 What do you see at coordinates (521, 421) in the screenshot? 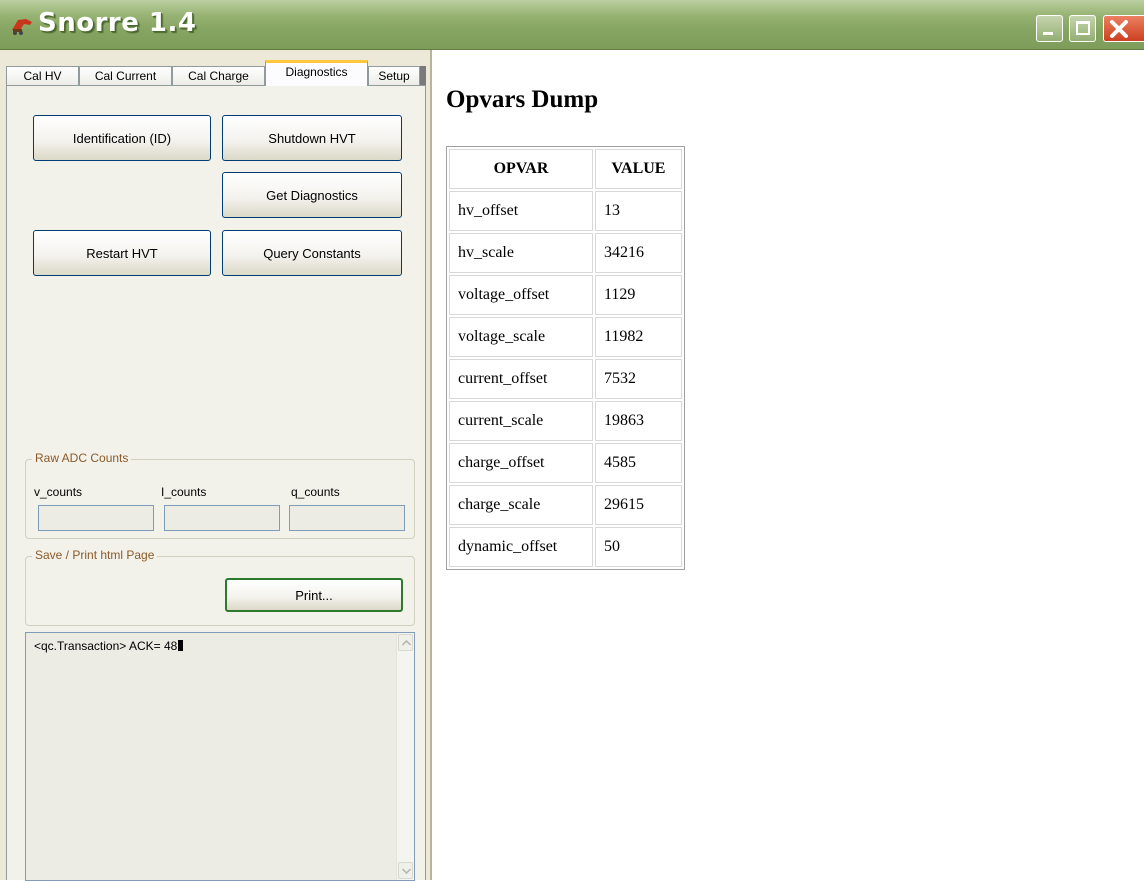
I see `opvar-name-cell: current_scale` at bounding box center [521, 421].